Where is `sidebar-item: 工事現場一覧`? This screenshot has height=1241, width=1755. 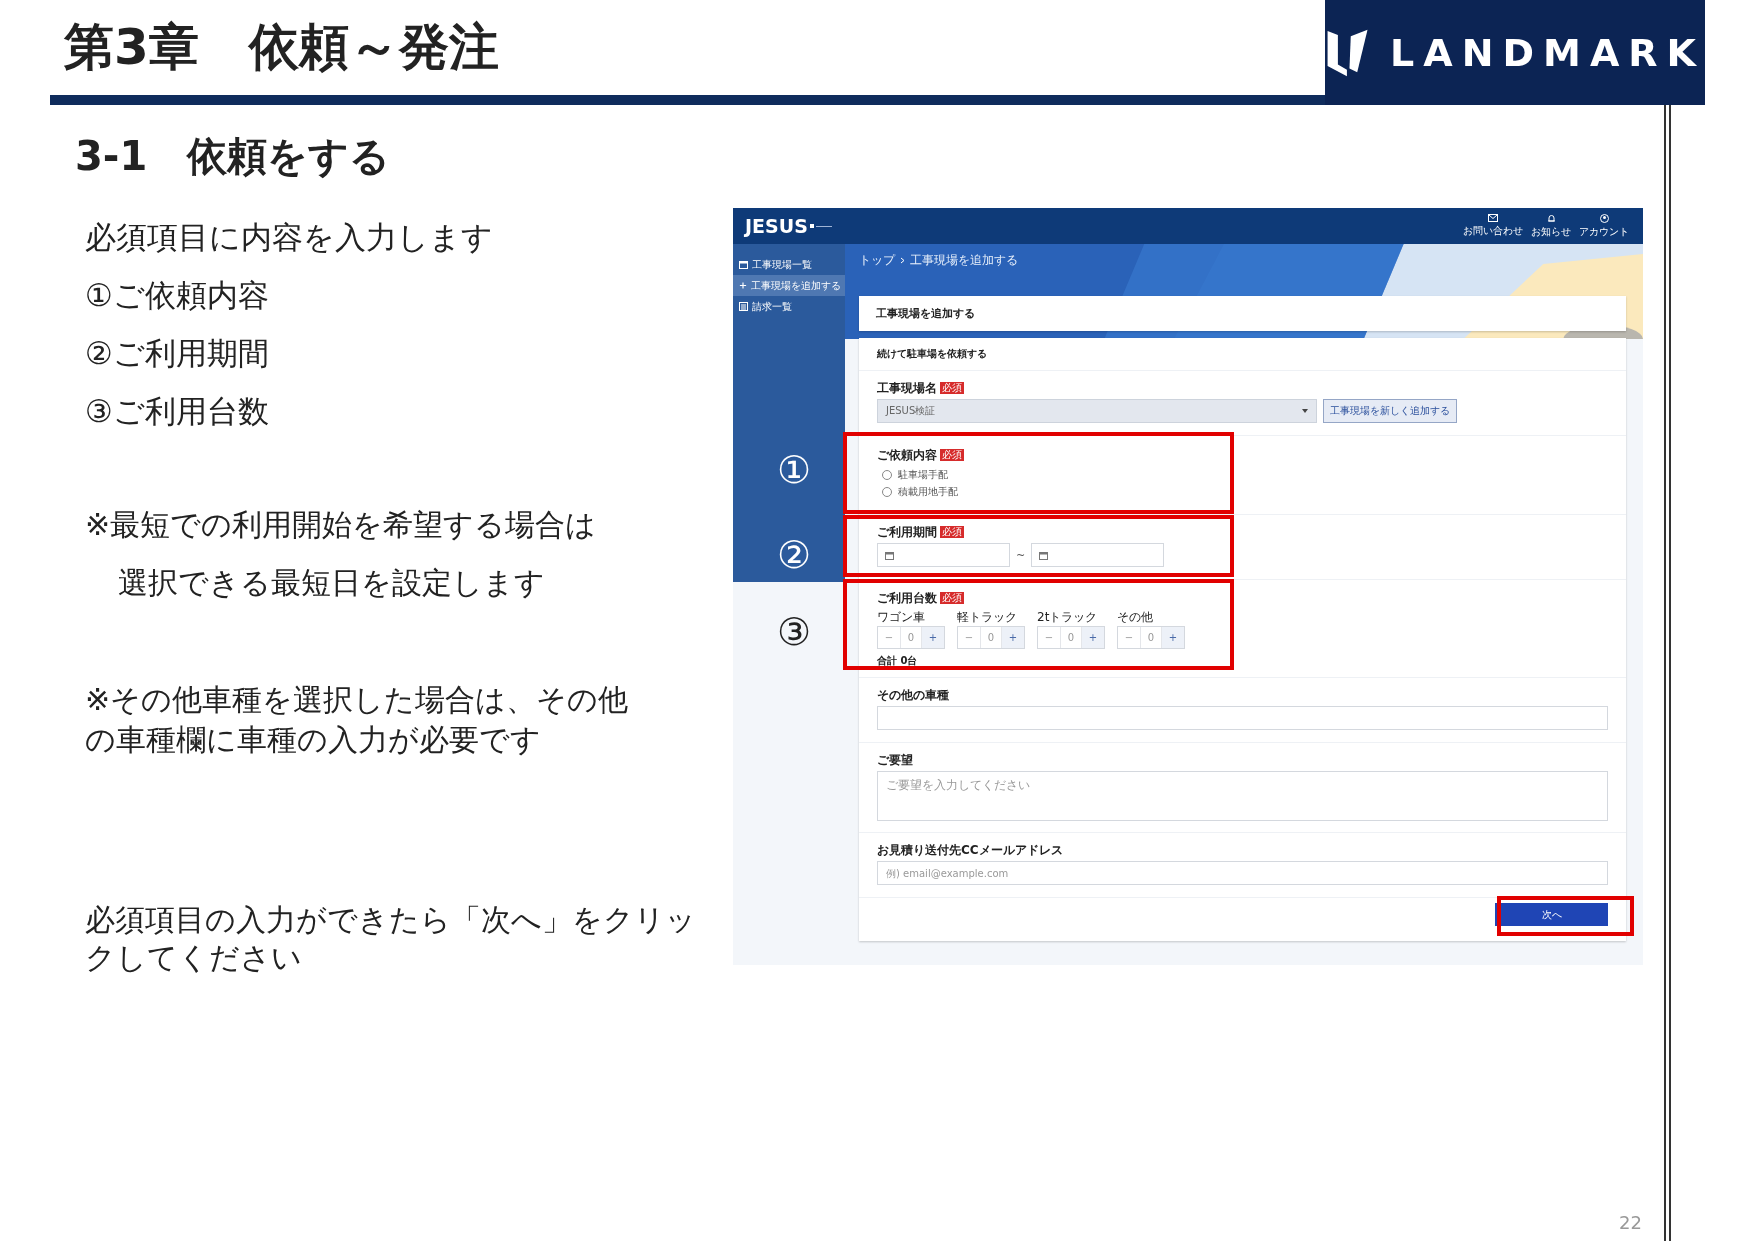
sidebar-item: 工事現場一覧 is located at coordinates (789, 264).